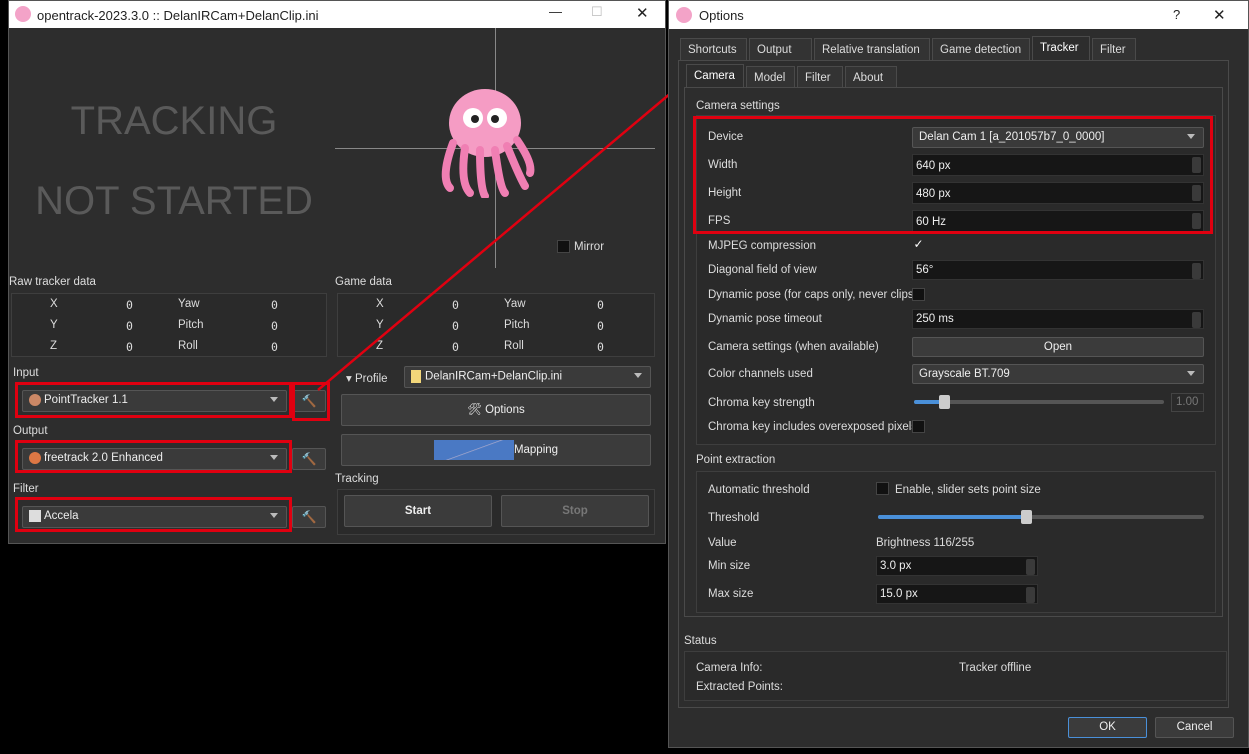 The image size is (1249, 754). Describe the element at coordinates (953, 175) in the screenshot. I see `highlight-camera-settings` at that location.